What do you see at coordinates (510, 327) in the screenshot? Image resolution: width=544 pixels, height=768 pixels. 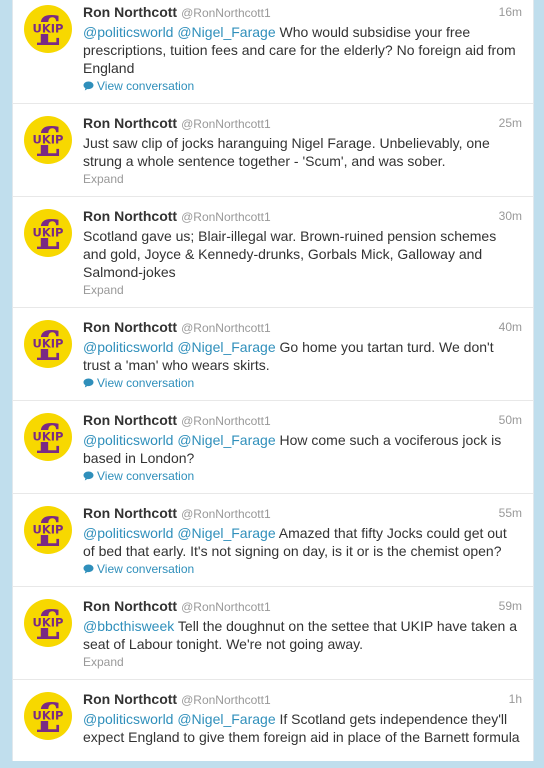 I see `tweet-timestamp: 40m` at bounding box center [510, 327].